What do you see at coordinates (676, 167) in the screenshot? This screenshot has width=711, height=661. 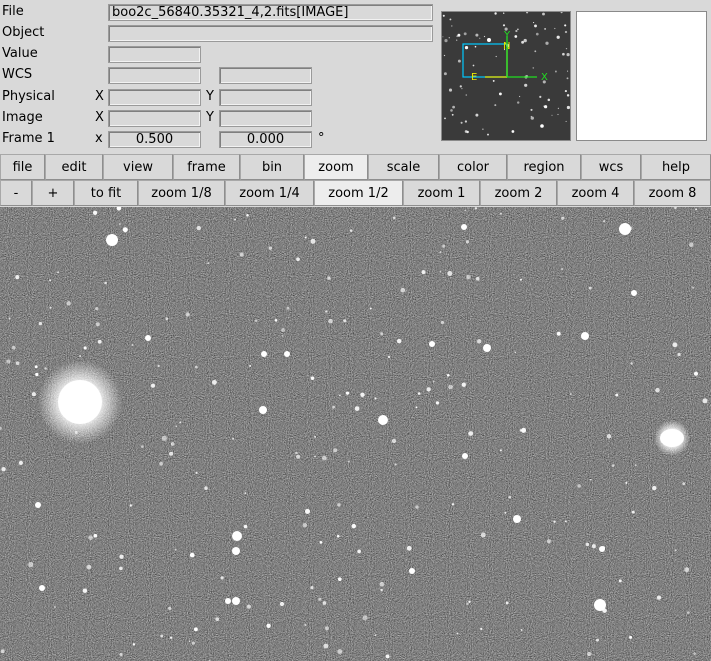 I see `menu-help: help` at bounding box center [676, 167].